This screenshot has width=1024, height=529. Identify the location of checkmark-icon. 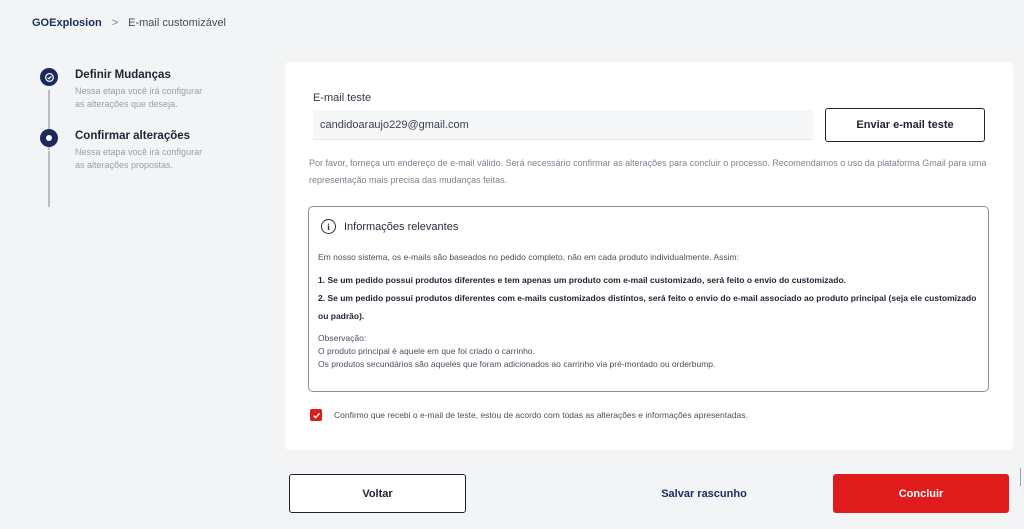
(316, 415).